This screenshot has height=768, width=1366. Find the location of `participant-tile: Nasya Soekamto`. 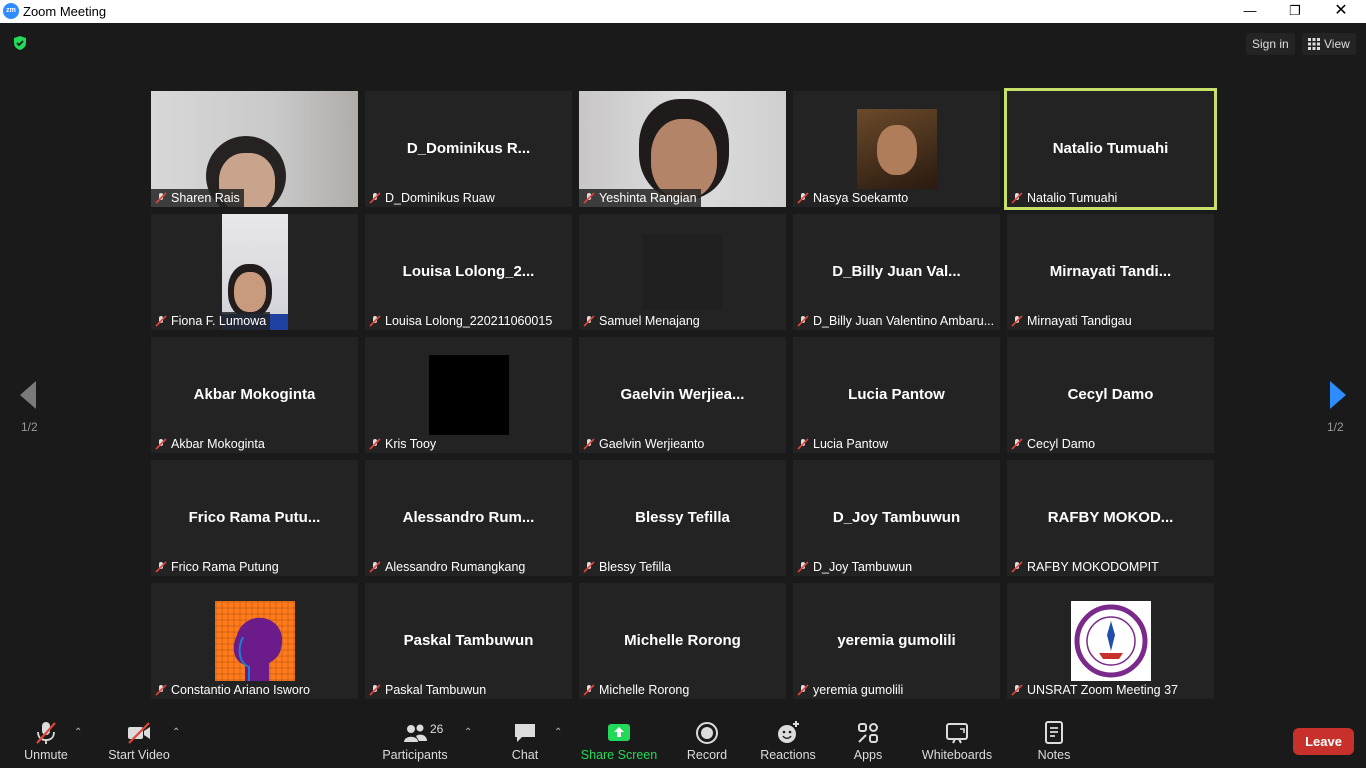

participant-tile: Nasya Soekamto is located at coordinates (896, 149).